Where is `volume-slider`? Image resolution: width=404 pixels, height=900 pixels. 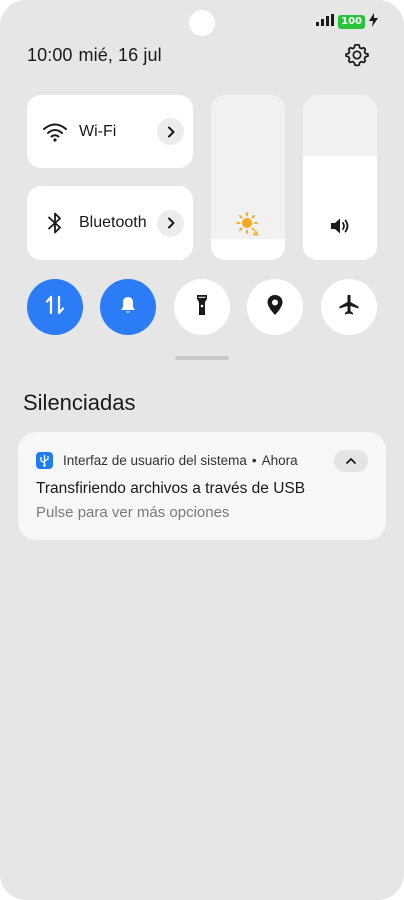 volume-slider is located at coordinates (340, 177).